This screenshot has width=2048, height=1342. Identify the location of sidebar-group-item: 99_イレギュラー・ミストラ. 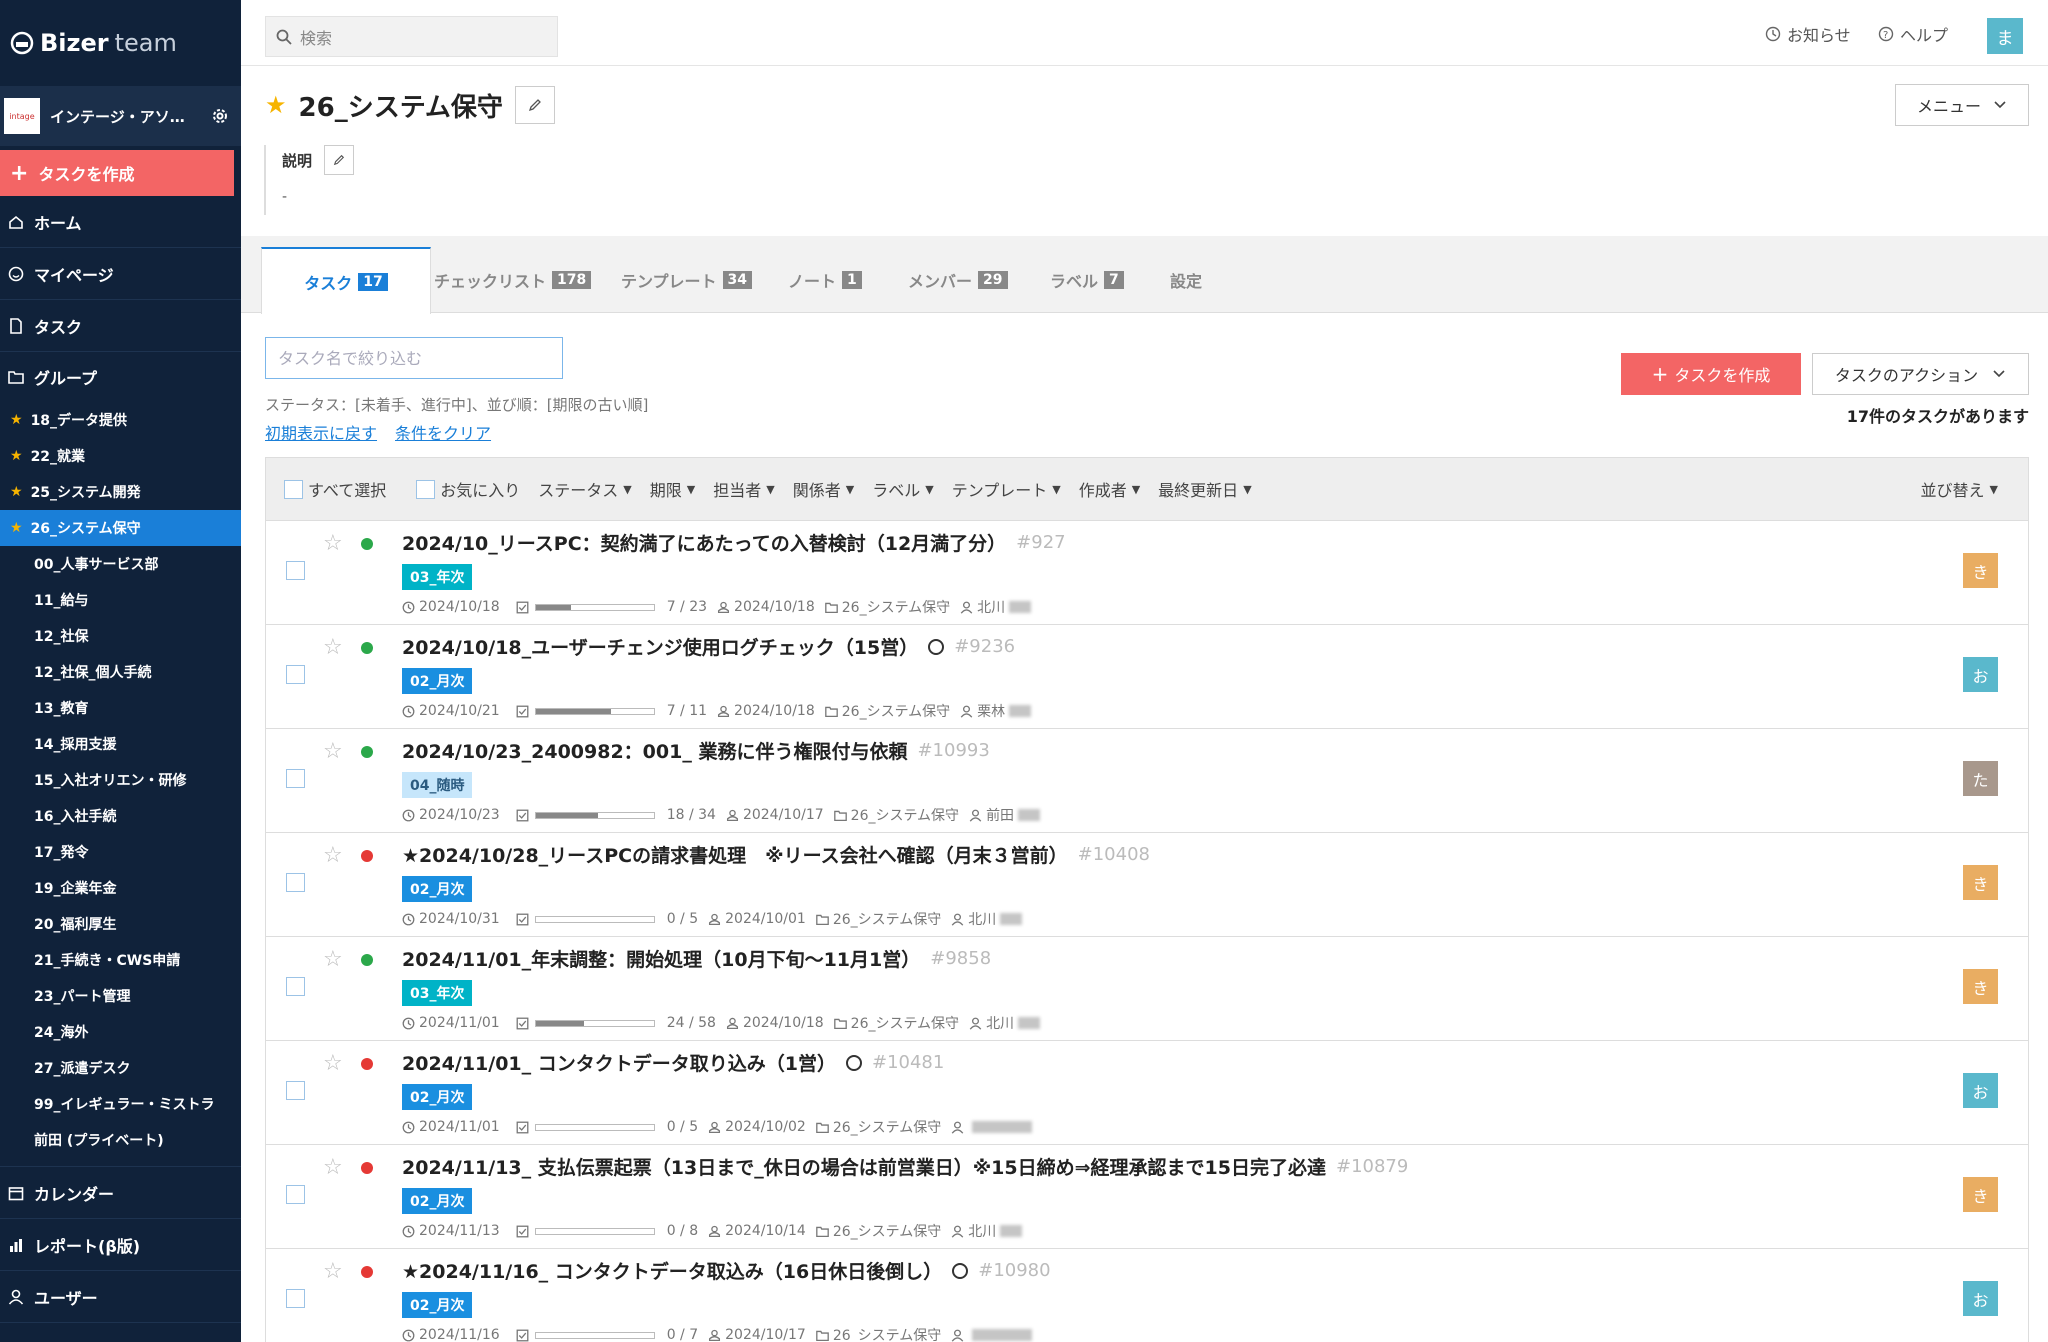
(120, 1104).